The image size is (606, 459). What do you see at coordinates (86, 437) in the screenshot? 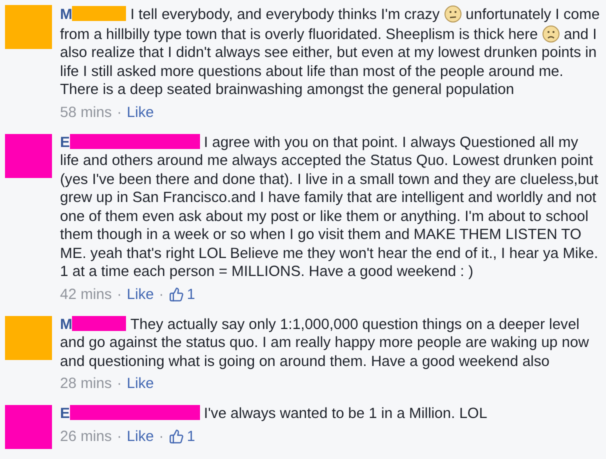
I see `timestamp: 26 mins` at bounding box center [86, 437].